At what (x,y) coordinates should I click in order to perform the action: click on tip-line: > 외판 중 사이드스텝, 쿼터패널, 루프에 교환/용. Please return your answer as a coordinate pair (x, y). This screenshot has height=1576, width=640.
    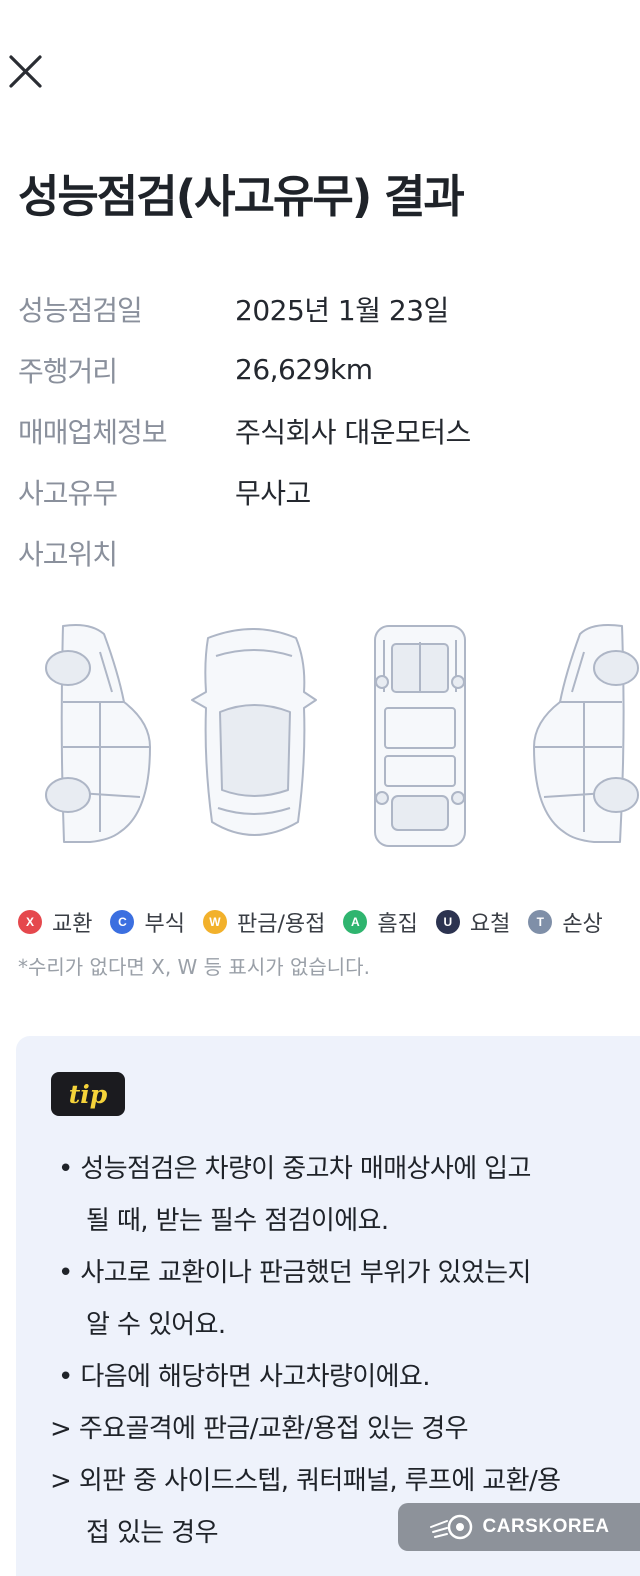
    Looking at the image, I should click on (305, 1481).